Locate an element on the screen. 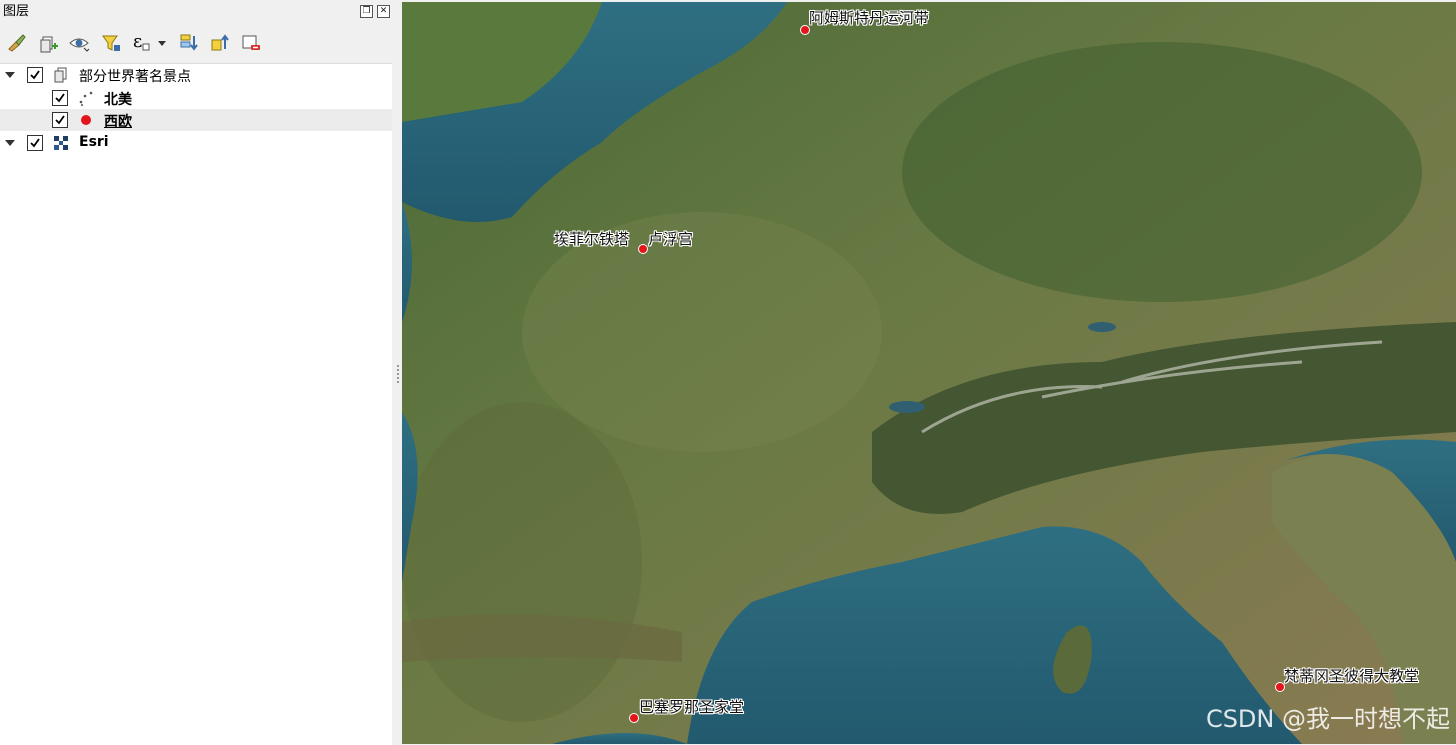 Image resolution: width=1456 pixels, height=745 pixels. style-manager-icon is located at coordinates (17, 43).